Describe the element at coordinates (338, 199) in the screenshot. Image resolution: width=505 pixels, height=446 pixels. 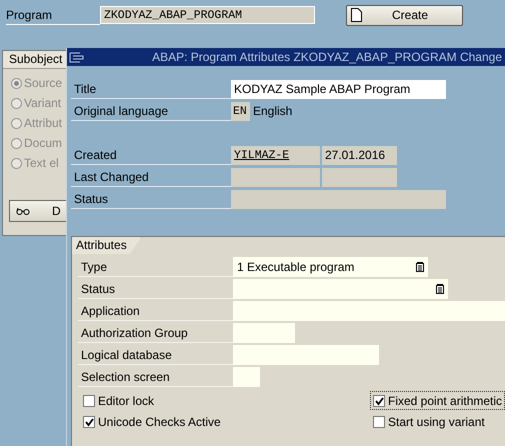
I see `status-field` at that location.